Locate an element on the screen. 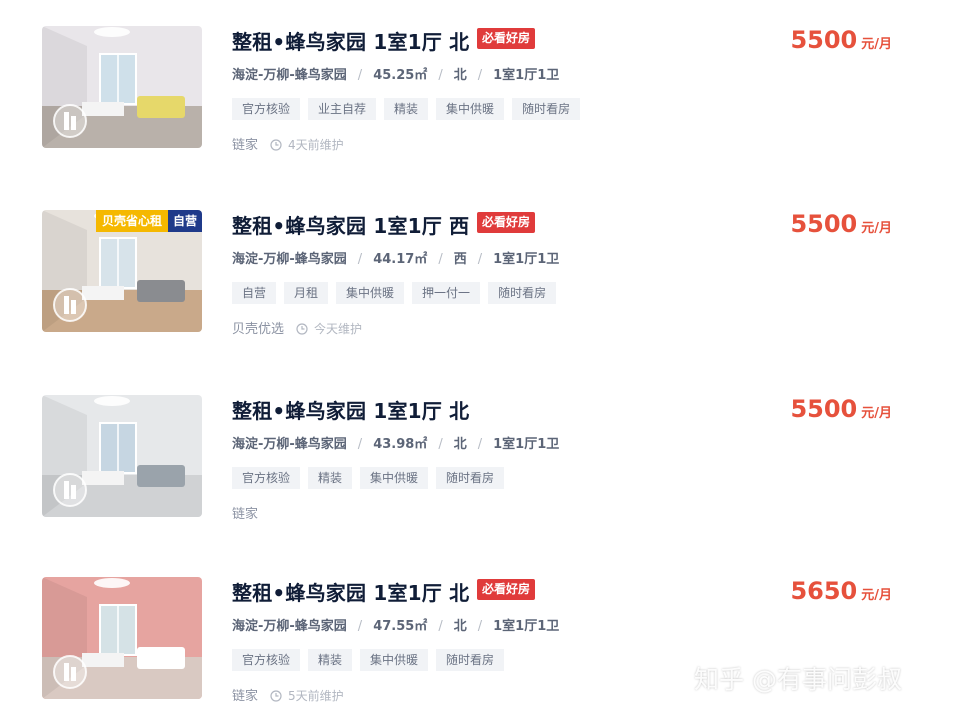 Image resolution: width=957 pixels, height=715 pixels. area-value: 44.17㎡ is located at coordinates (400, 259).